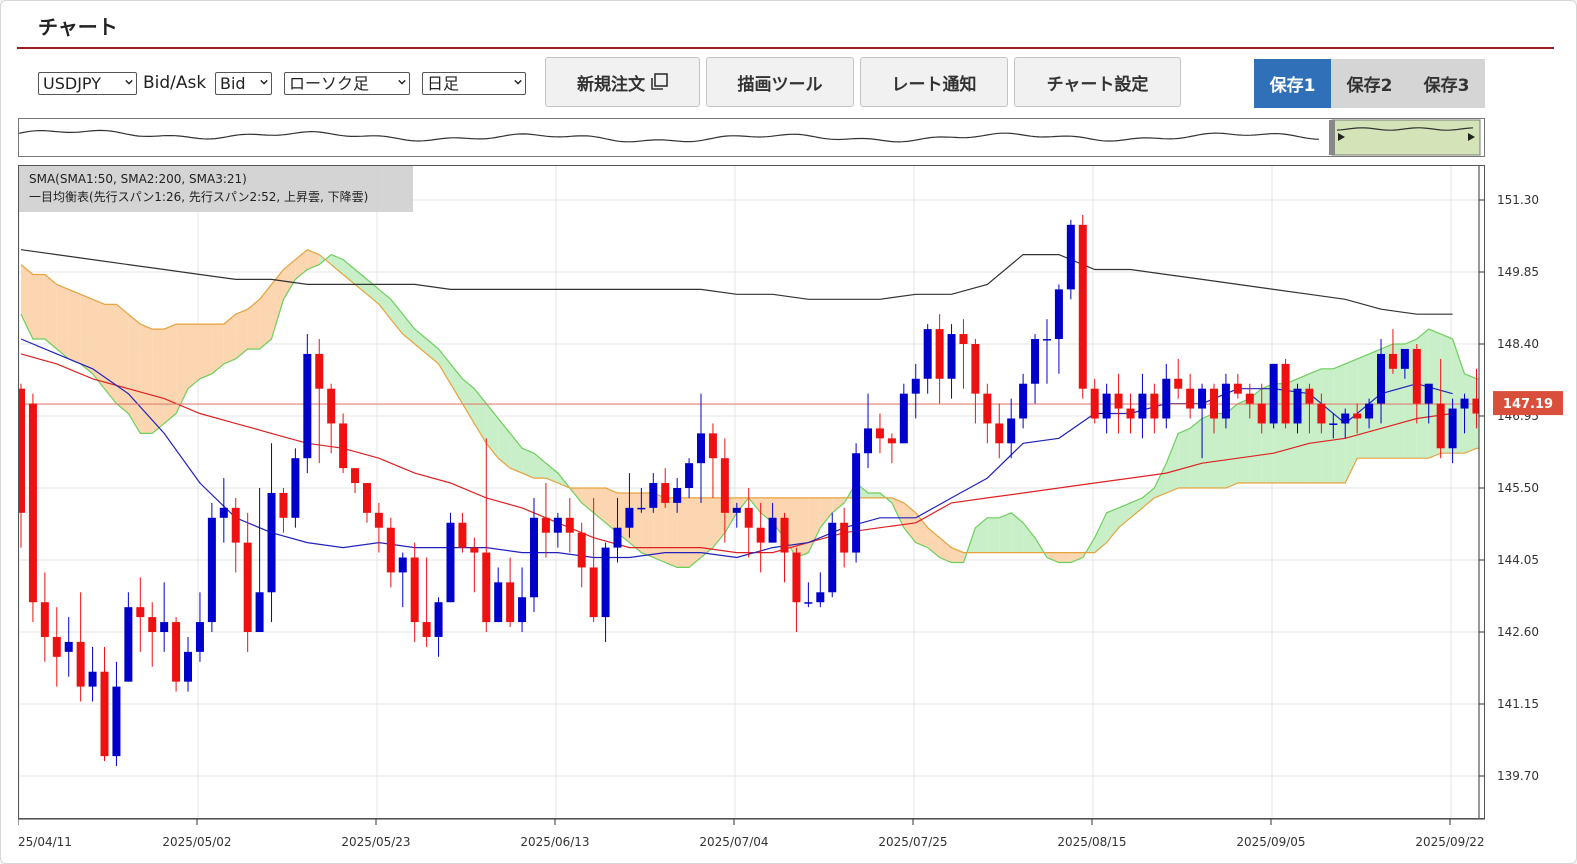 The height and width of the screenshot is (864, 1577). I want to click on new-order-button: 新規注文, so click(622, 82).